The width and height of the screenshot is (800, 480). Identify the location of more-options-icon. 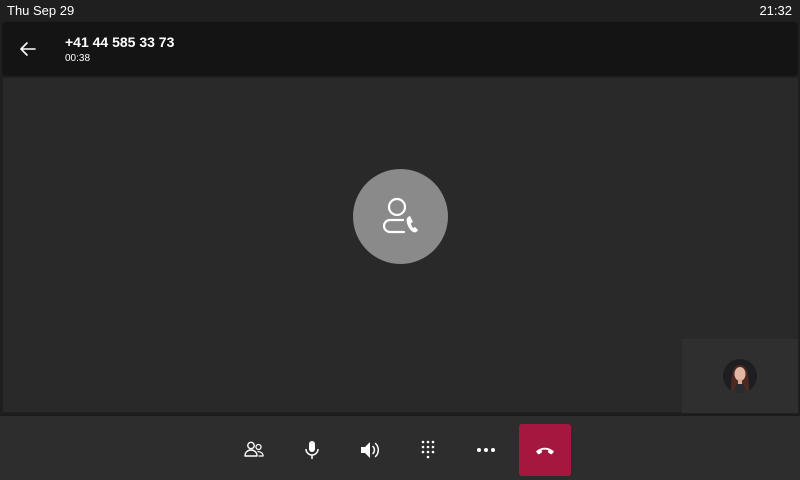
(486, 450).